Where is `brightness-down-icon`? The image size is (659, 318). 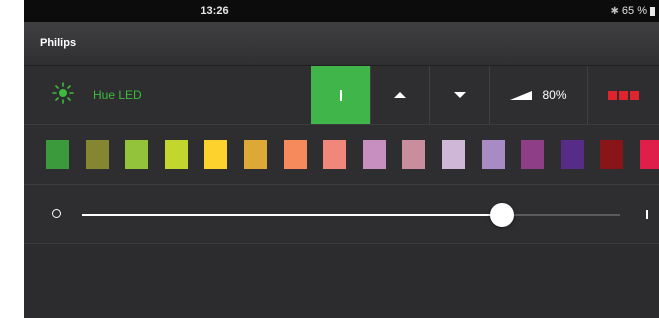 brightness-down-icon is located at coordinates (459, 95).